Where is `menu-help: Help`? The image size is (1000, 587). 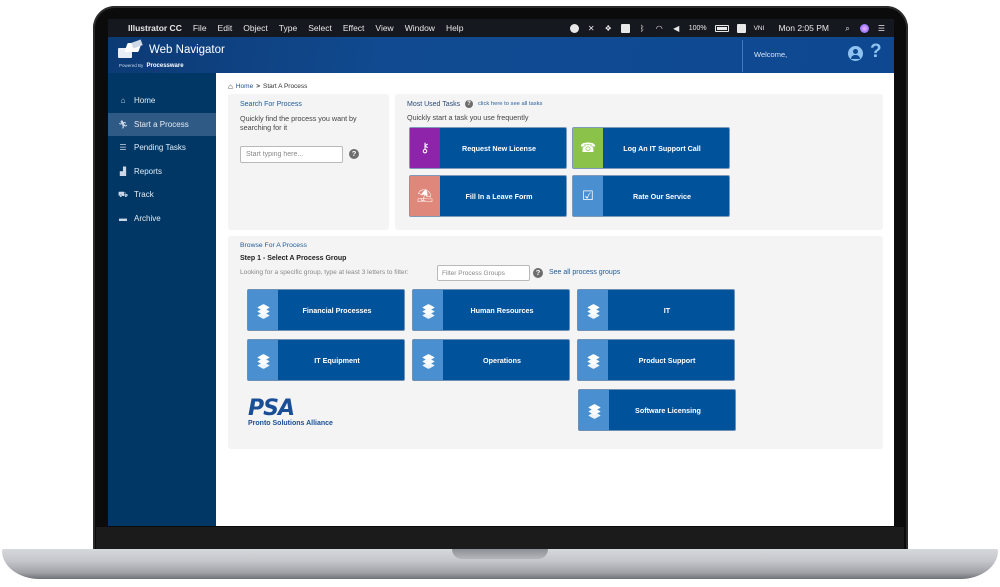 menu-help: Help is located at coordinates (454, 28).